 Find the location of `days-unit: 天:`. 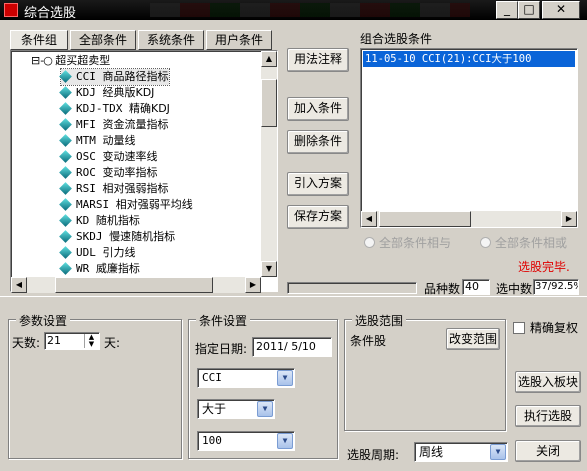

days-unit: 天: is located at coordinates (112, 343).